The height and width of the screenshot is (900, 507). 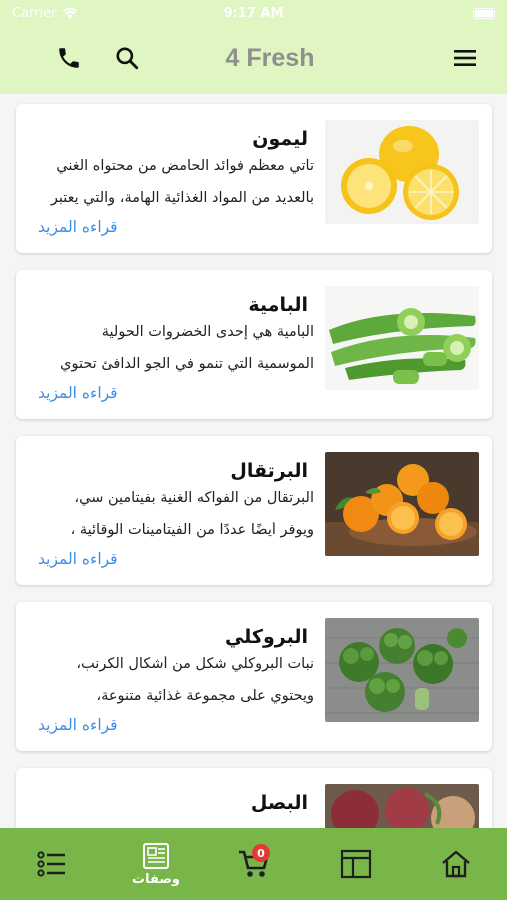 I want to click on product-title: البصل, so click(x=279, y=803).